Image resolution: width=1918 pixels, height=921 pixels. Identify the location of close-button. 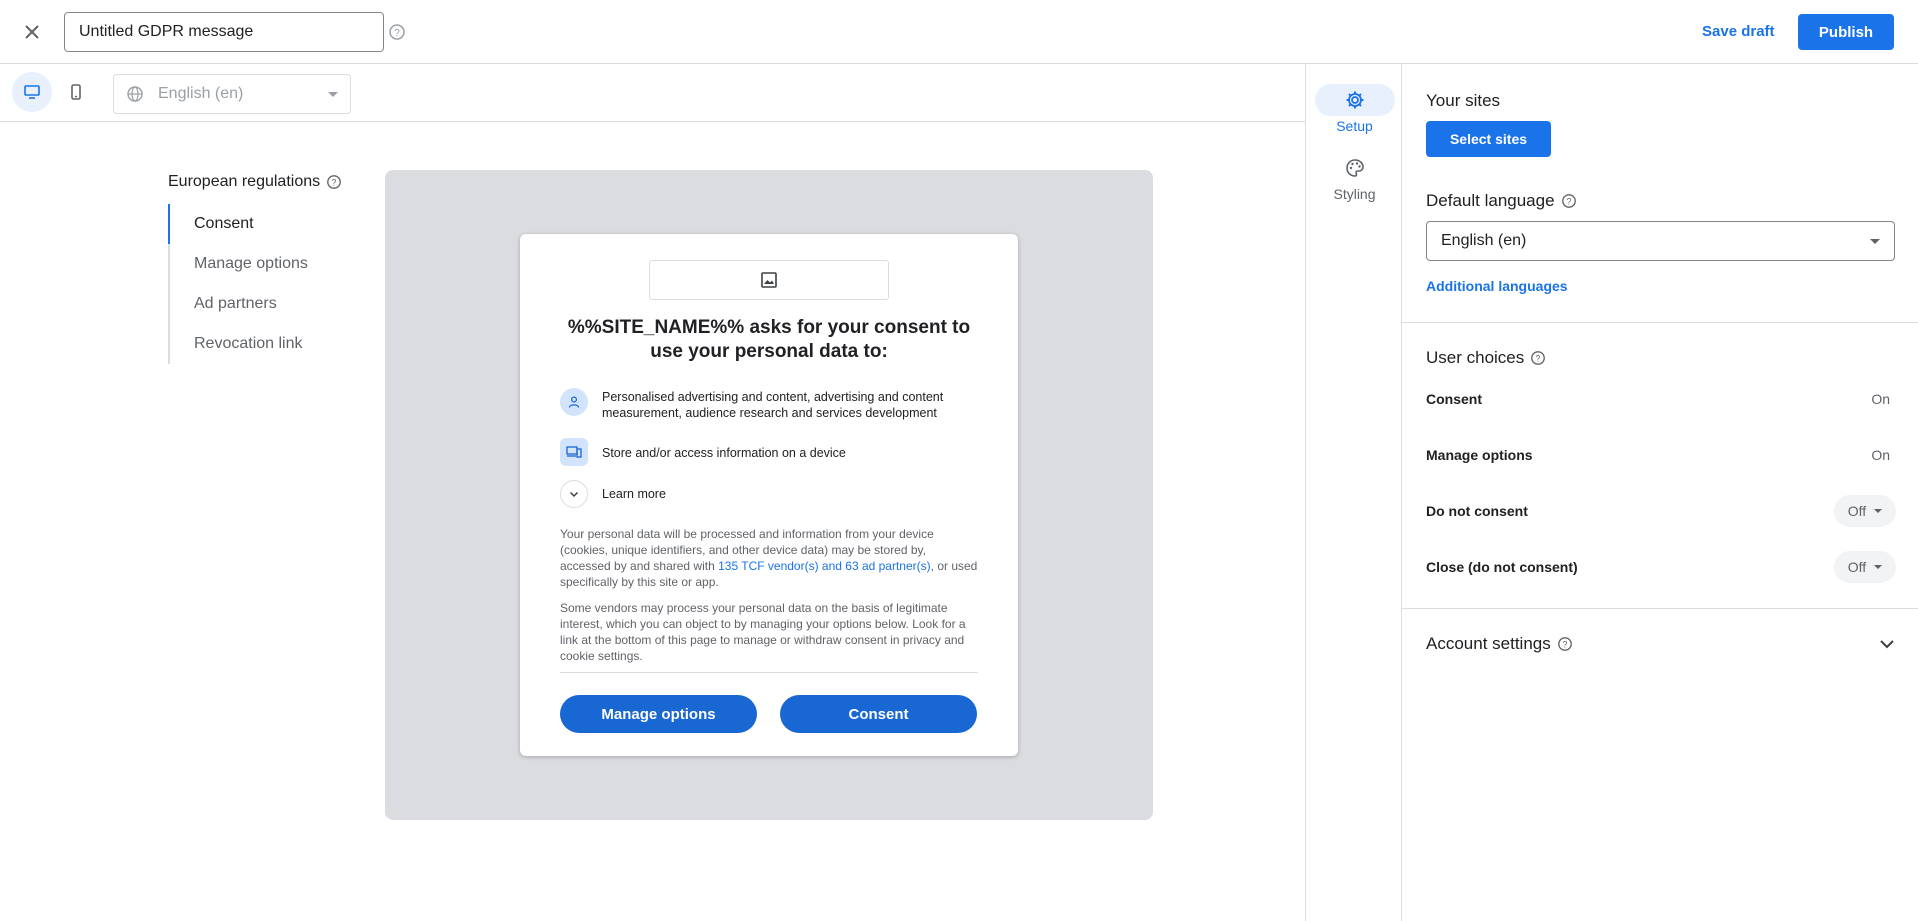
(32, 32).